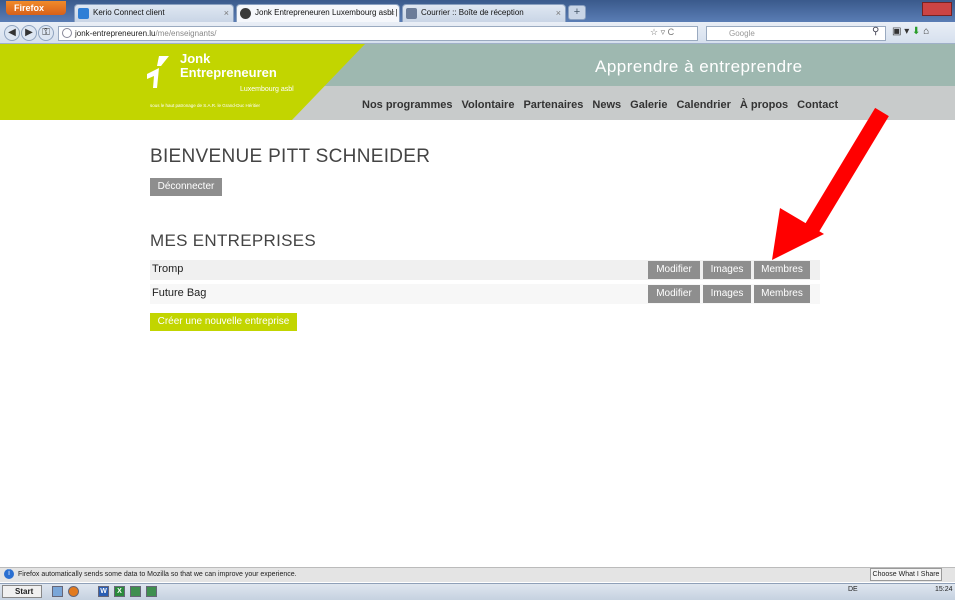 The height and width of the screenshot is (600, 955). Describe the element at coordinates (487, 105) in the screenshot. I see `nav-item-volontaire: Volontaire` at that location.